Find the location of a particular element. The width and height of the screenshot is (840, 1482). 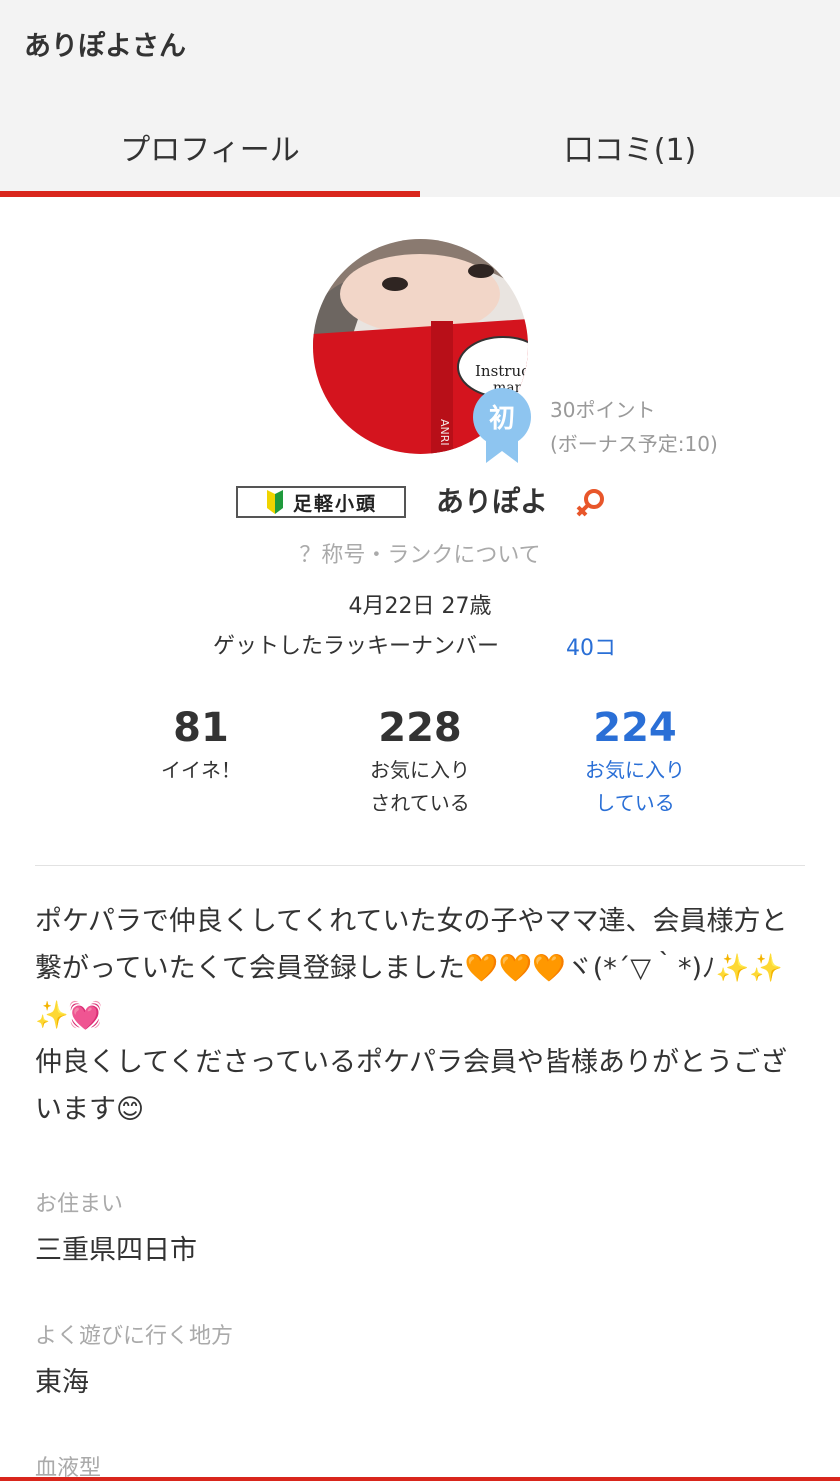

username: ありぽよ is located at coordinates (492, 501).